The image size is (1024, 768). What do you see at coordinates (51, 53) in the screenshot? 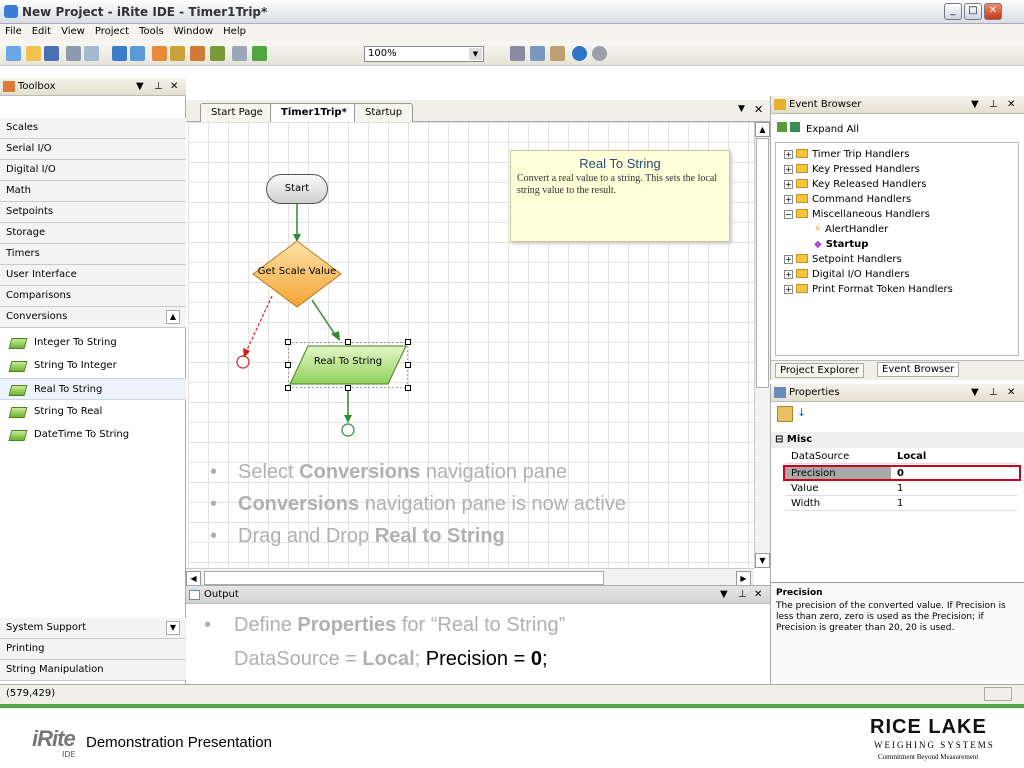
I see `save-icon` at bounding box center [51, 53].